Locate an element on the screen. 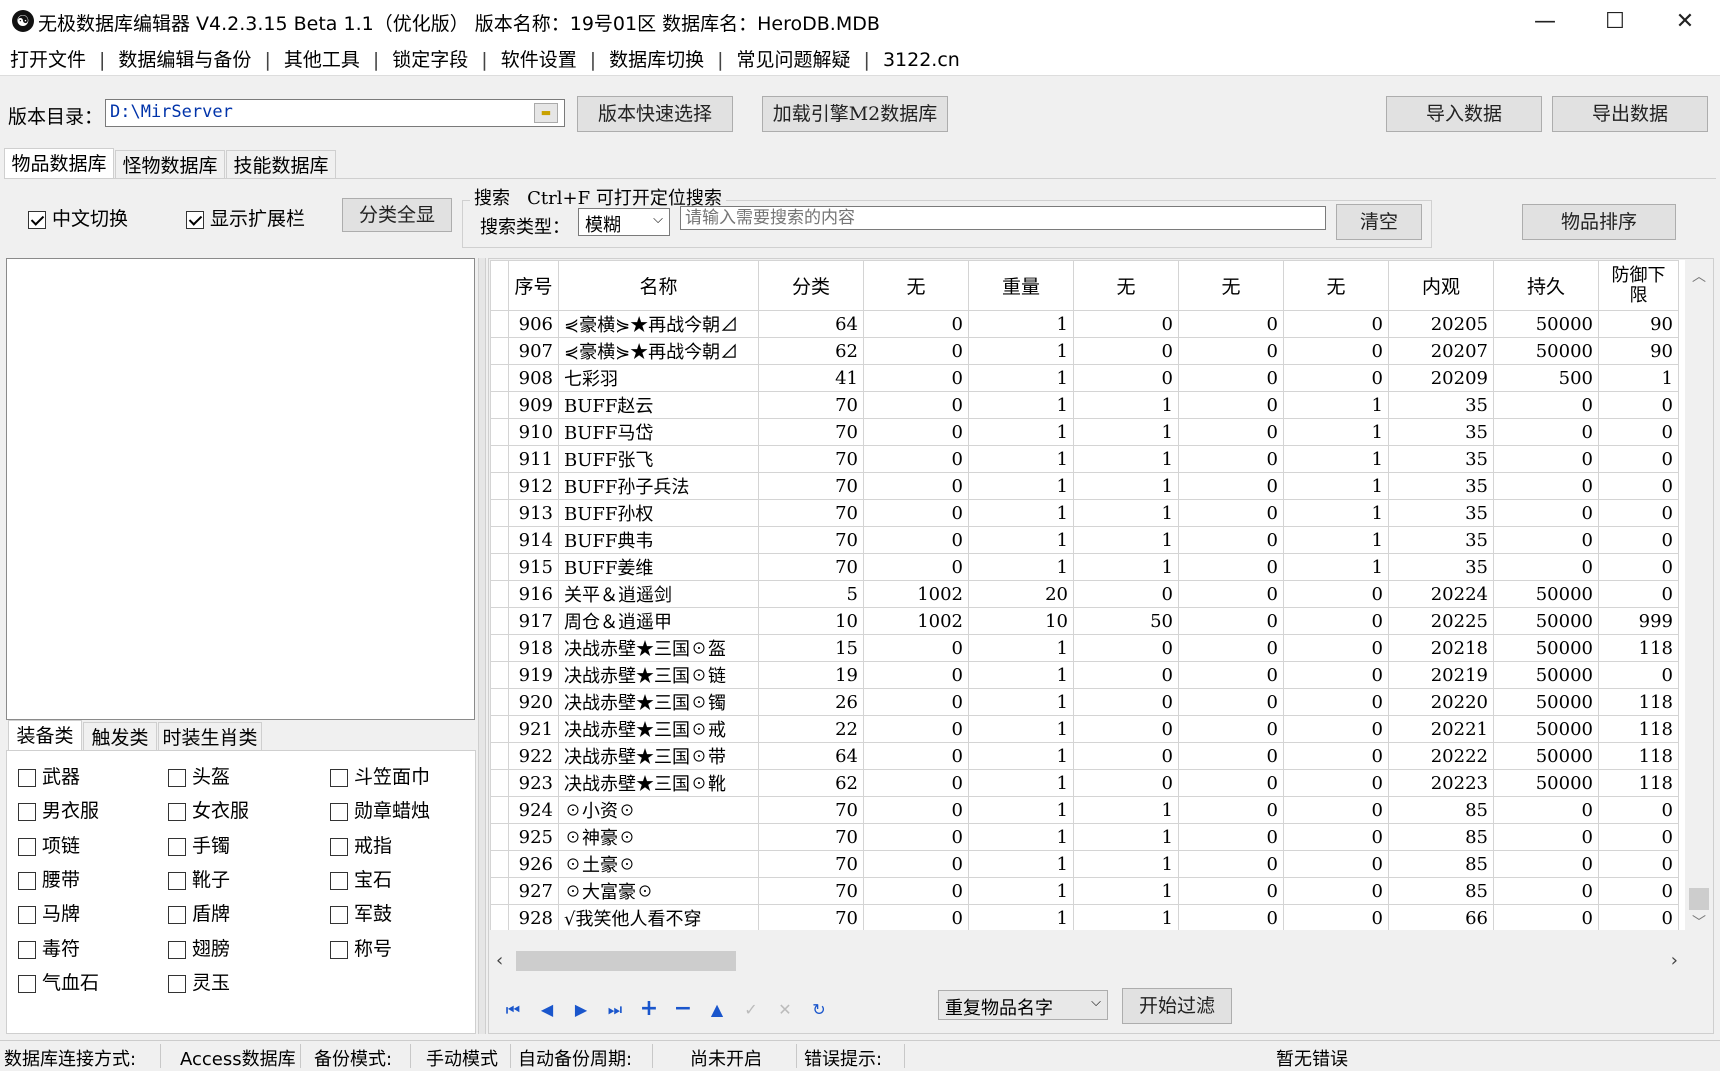 The width and height of the screenshot is (1720, 1071). table-row: 909 BUFF赵云 70 0 1 1 0 1 35 0 0 is located at coordinates (1084, 405).